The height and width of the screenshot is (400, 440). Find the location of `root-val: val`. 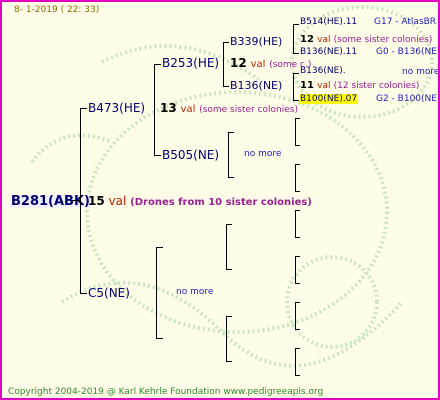

root-val: val is located at coordinates (117, 201).